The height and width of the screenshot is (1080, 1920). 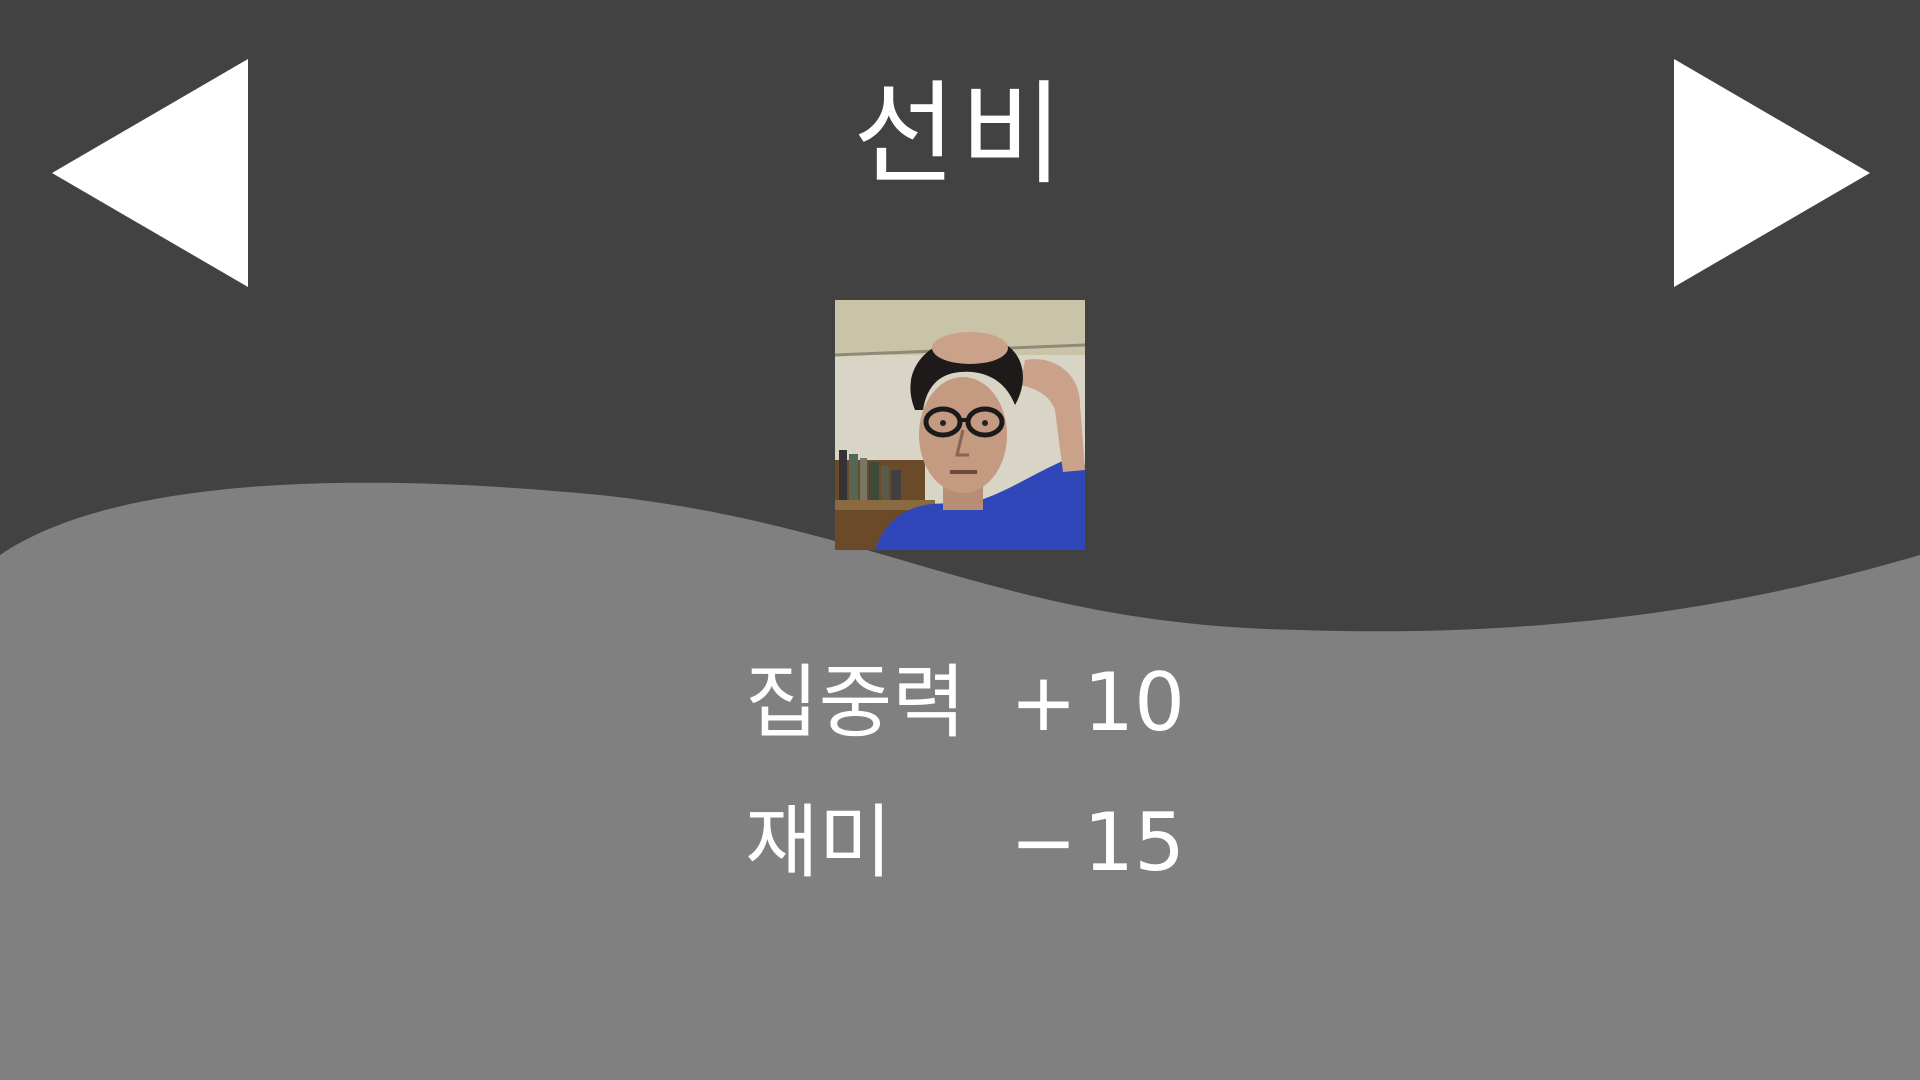 What do you see at coordinates (960, 425) in the screenshot?
I see `character-portrait` at bounding box center [960, 425].